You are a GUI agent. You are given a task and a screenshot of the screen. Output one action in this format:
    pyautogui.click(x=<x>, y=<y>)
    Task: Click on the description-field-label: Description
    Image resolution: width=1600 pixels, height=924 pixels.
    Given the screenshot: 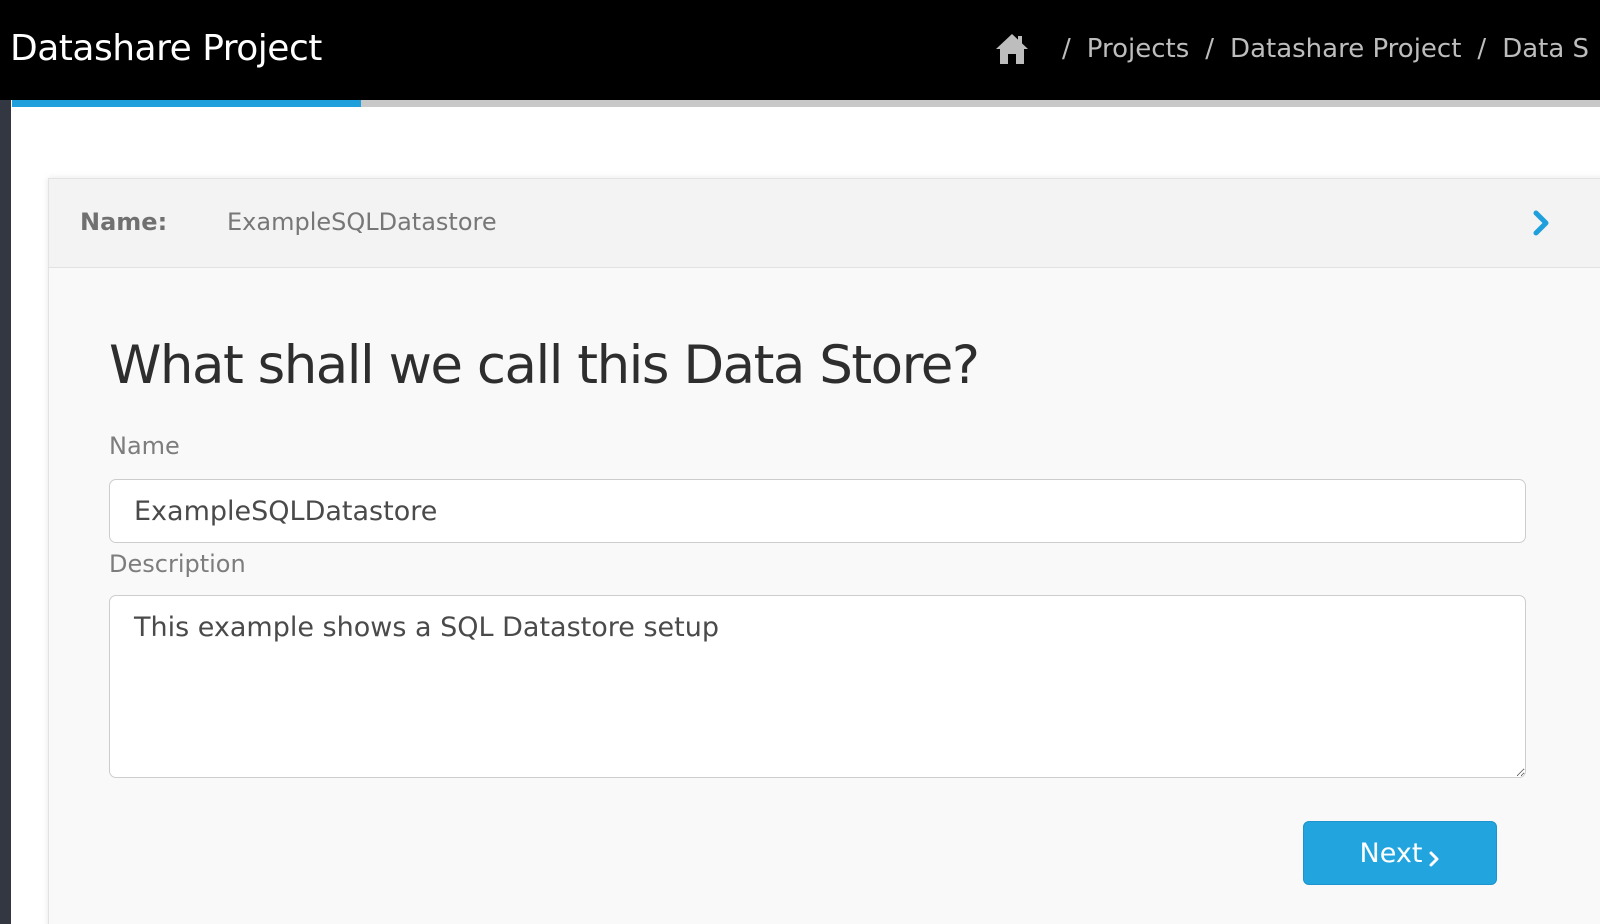 What is the action you would take?
    pyautogui.click(x=177, y=564)
    